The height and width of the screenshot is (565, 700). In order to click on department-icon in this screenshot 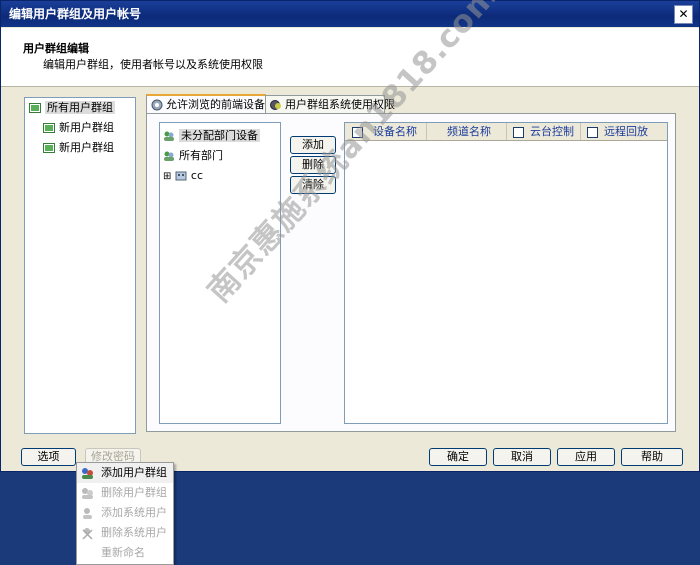, I will do `click(181, 176)`.